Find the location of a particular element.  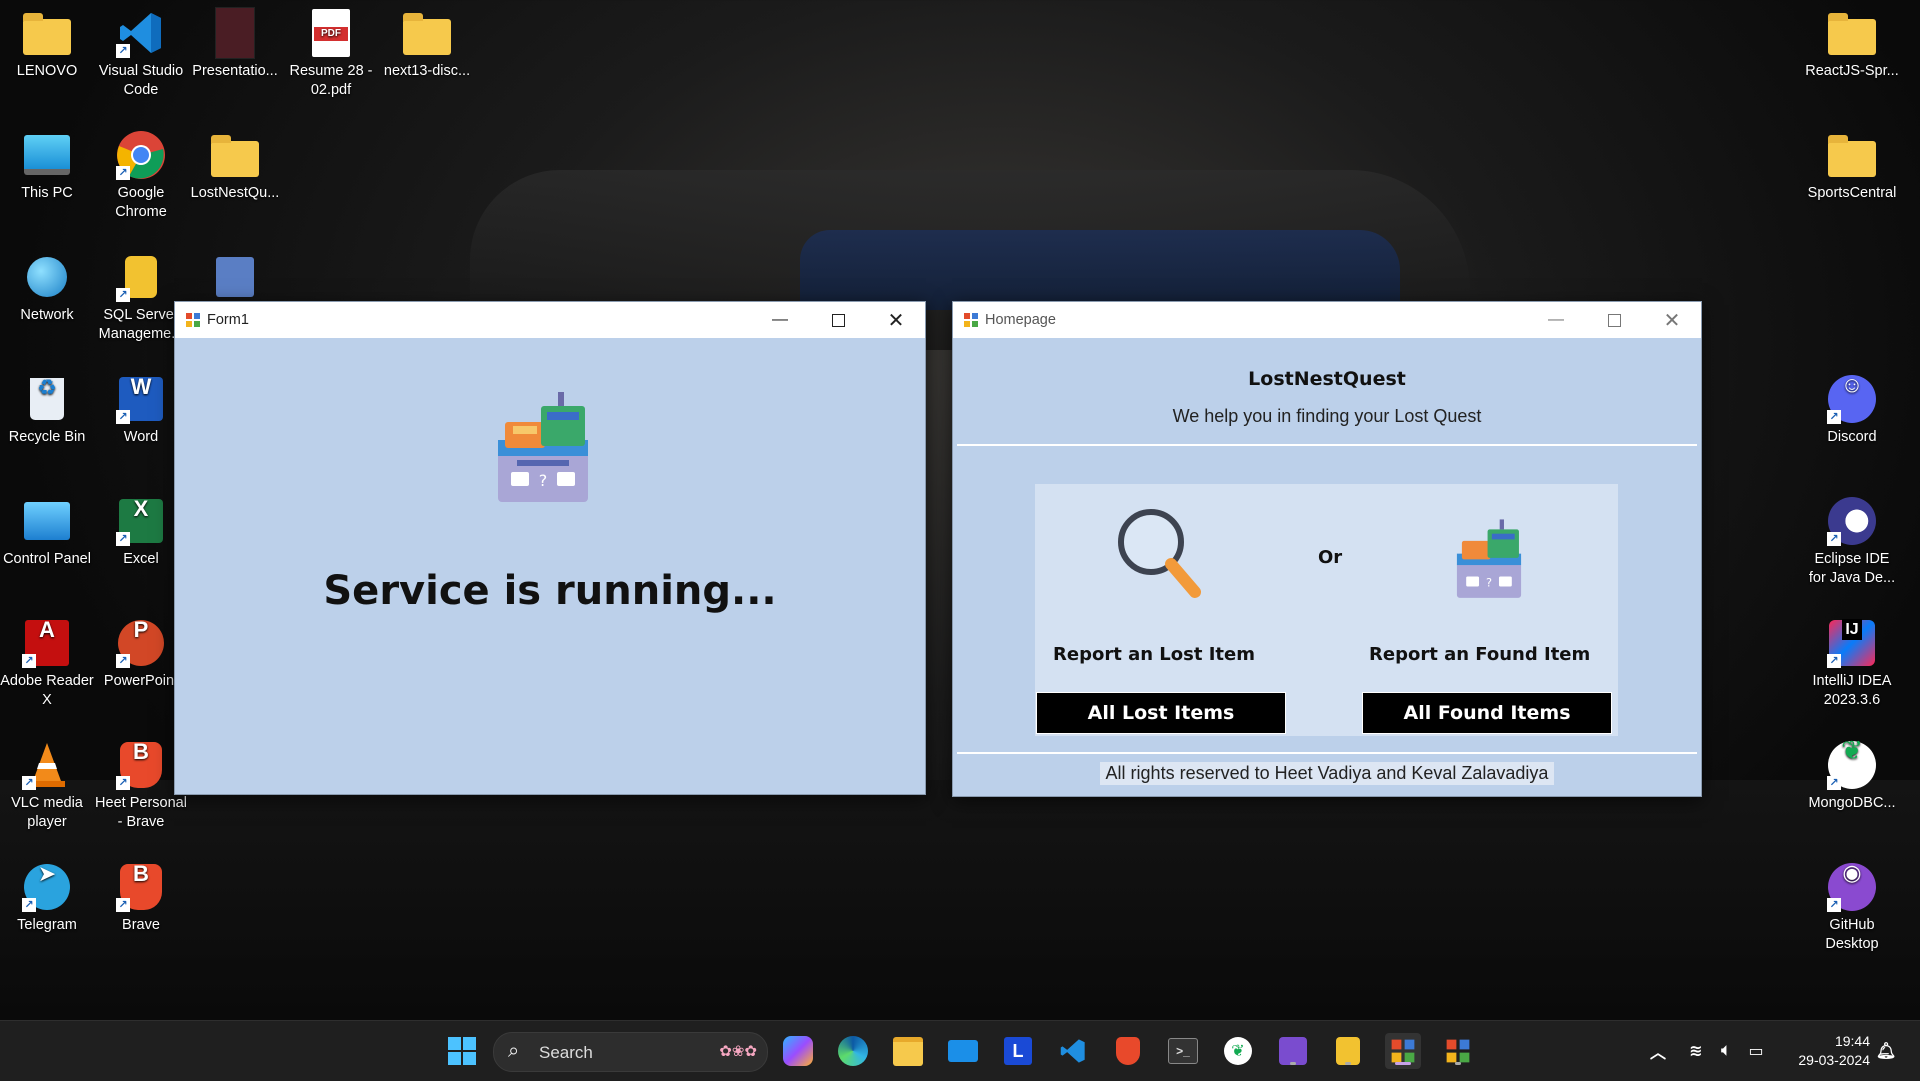

github-icon: ◉ ↗ is located at coordinates (1852, 887).